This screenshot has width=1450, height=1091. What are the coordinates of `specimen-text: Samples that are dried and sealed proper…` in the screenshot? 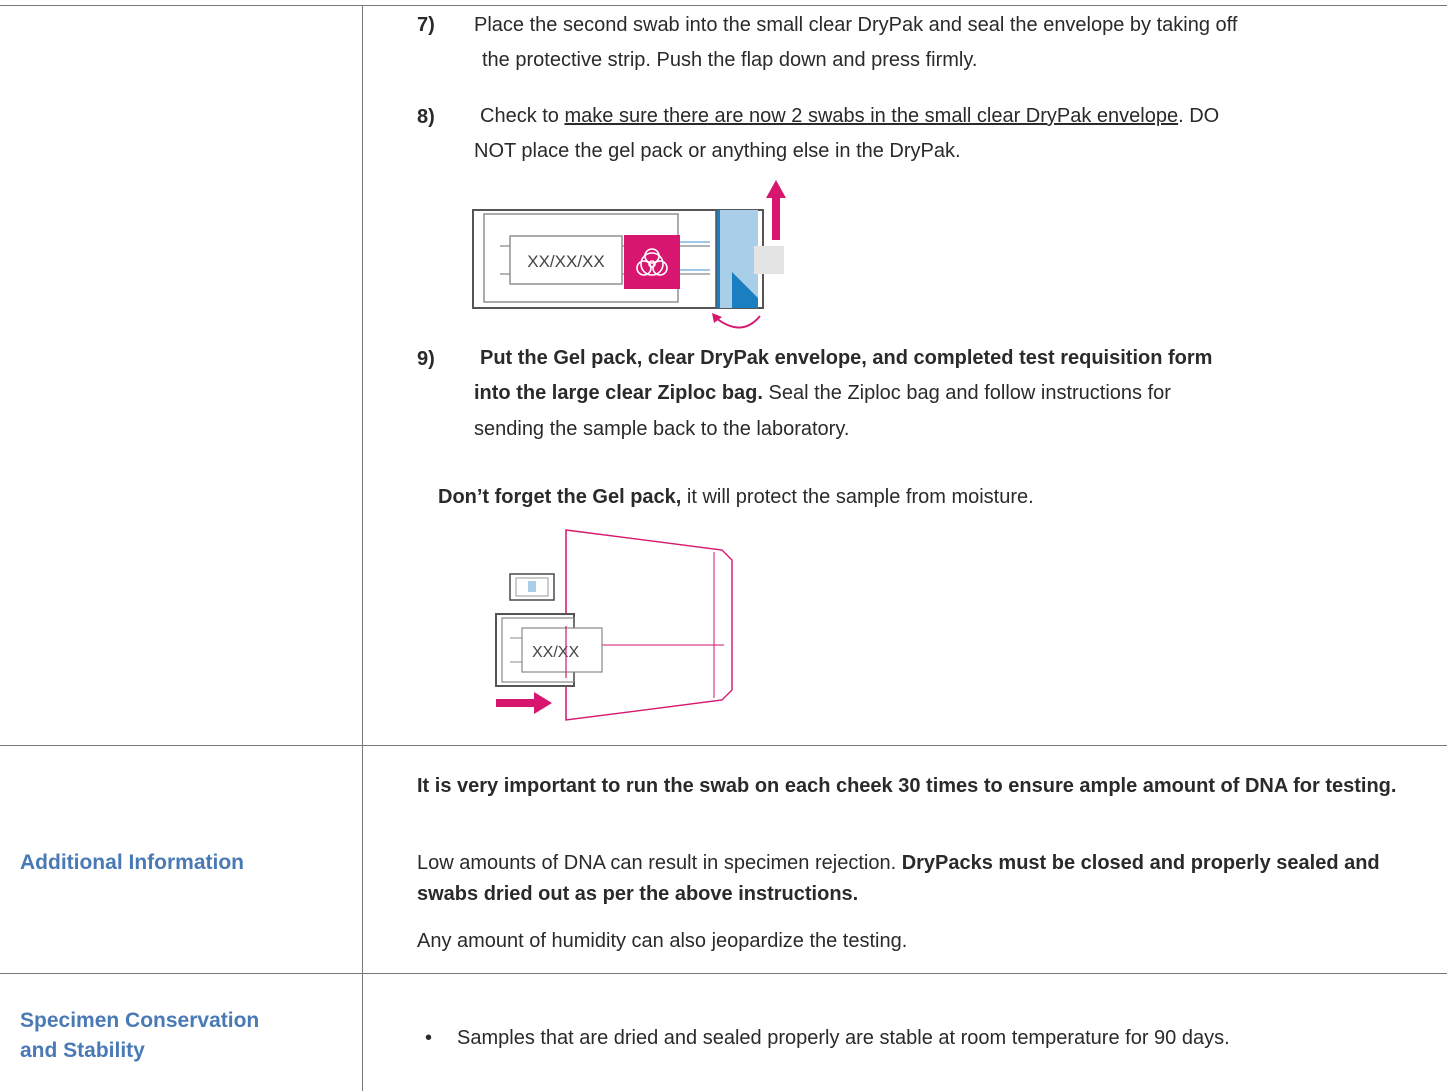 It's located at (843, 1038).